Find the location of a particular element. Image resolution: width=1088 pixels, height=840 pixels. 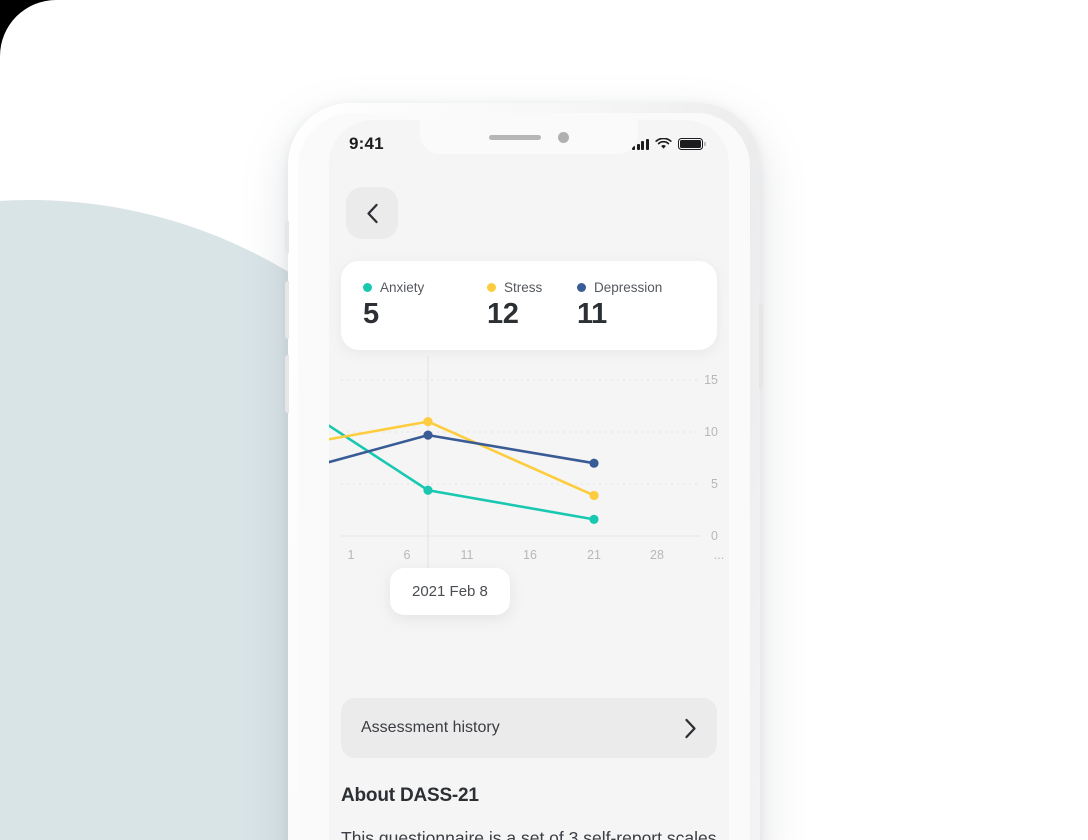

summary-item-stress: Stress 12 is located at coordinates (532, 305).